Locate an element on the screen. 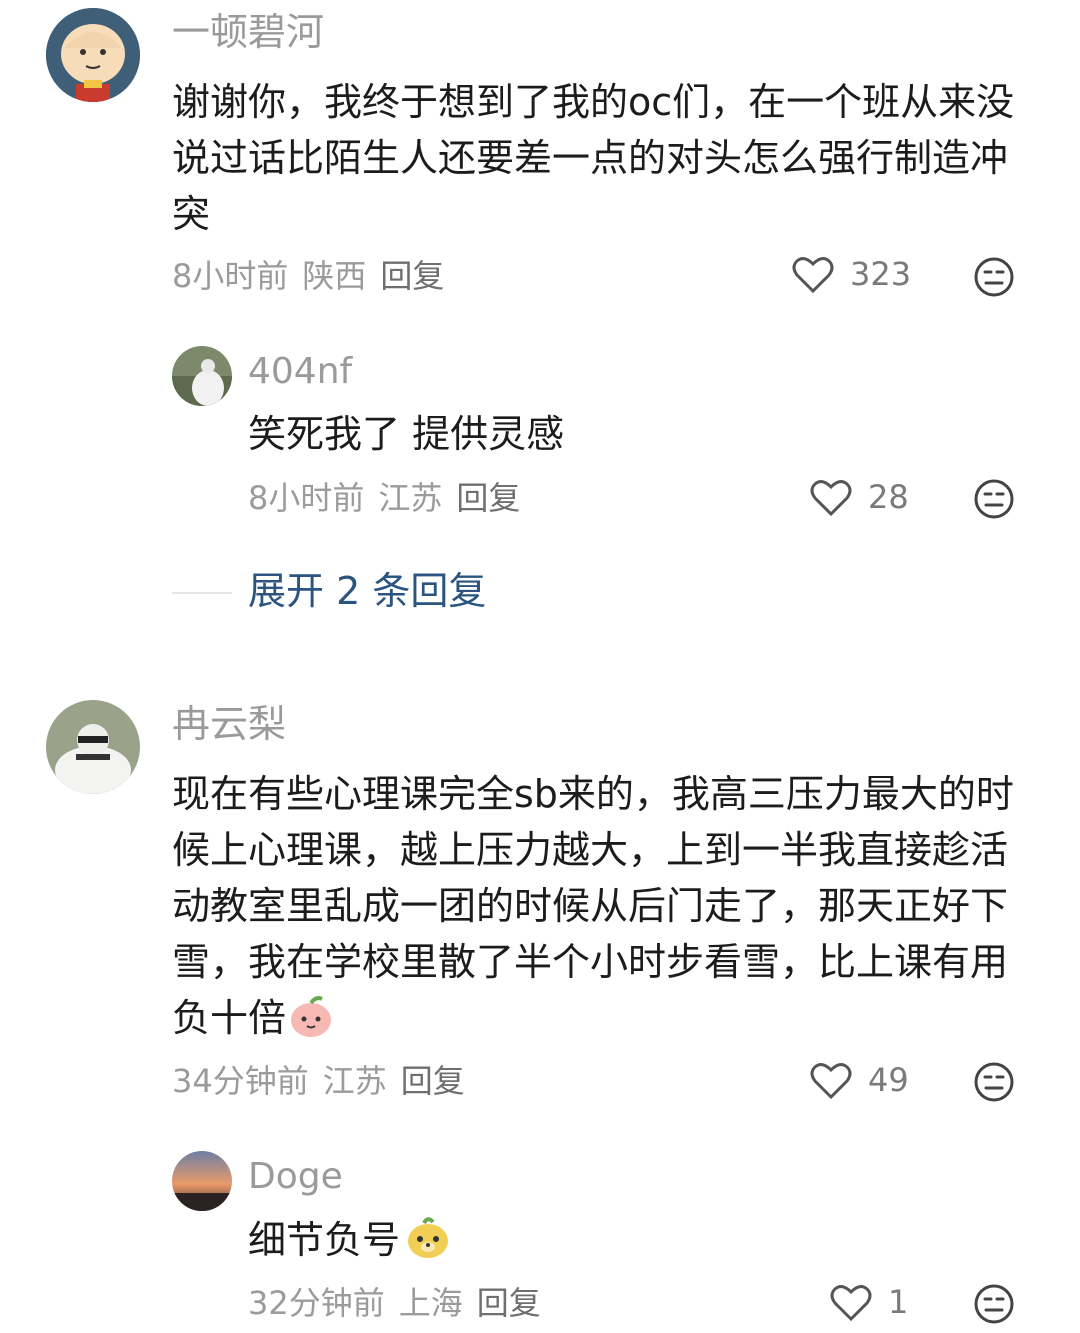  reply-text-2: 细节负号 is located at coordinates (350, 1240).